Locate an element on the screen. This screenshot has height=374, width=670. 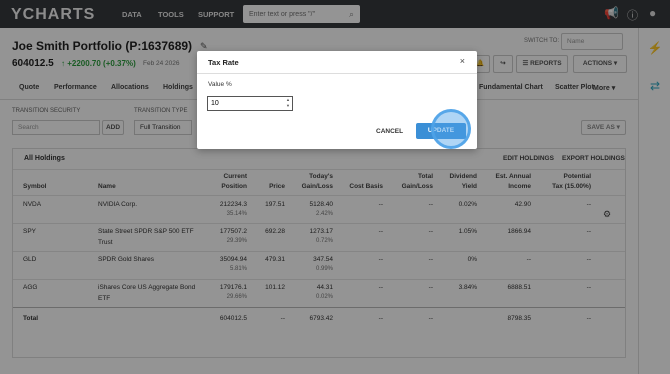
number-stepper: ▲ ▼ is located at coordinates (288, 103).